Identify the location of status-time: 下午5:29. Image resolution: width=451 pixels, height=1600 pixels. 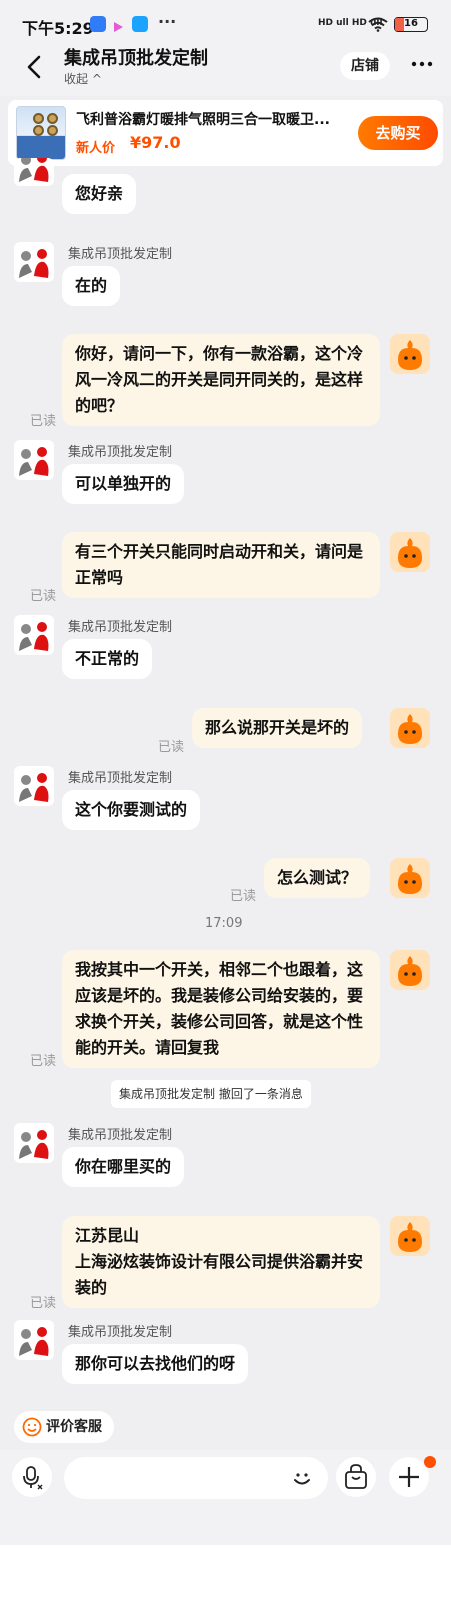
(58, 28).